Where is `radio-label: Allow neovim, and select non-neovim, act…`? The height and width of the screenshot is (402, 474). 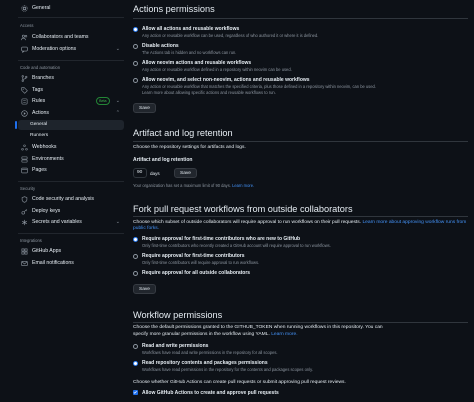
radio-label: Allow neovim, and select non-neovim, act… is located at coordinates (226, 80).